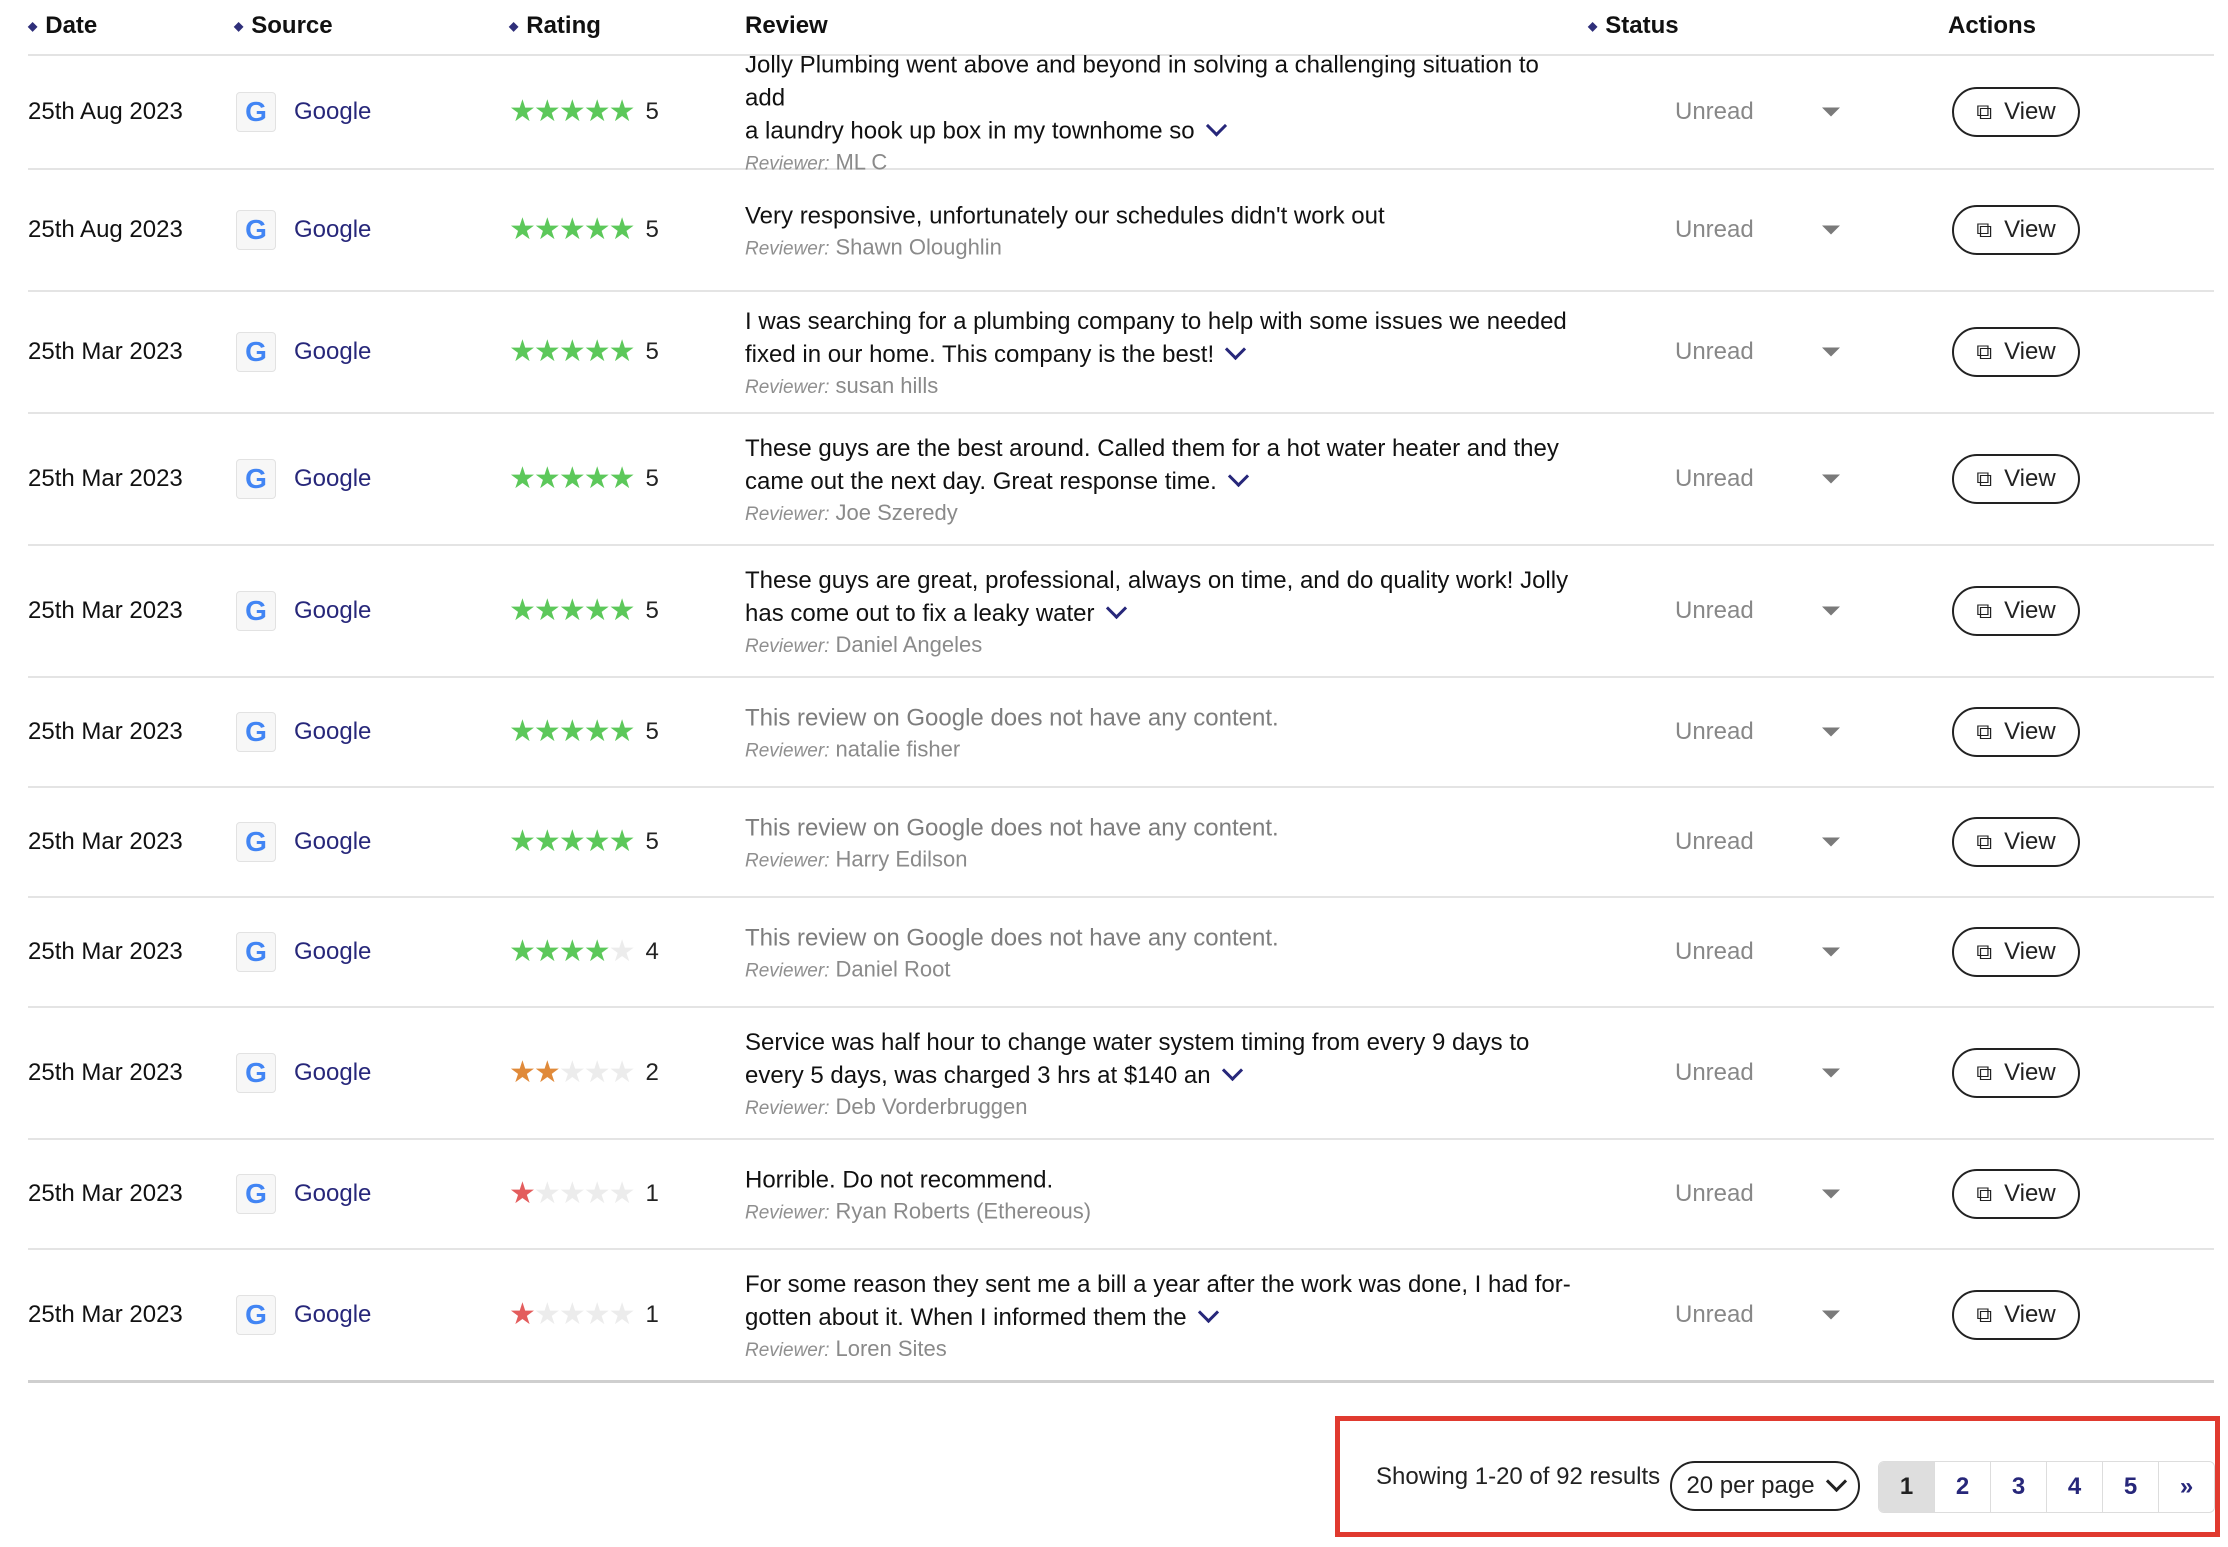 This screenshot has height=1547, width=2228. What do you see at coordinates (584, 1073) in the screenshot?
I see `rating-cell: ★★★★★ 2` at bounding box center [584, 1073].